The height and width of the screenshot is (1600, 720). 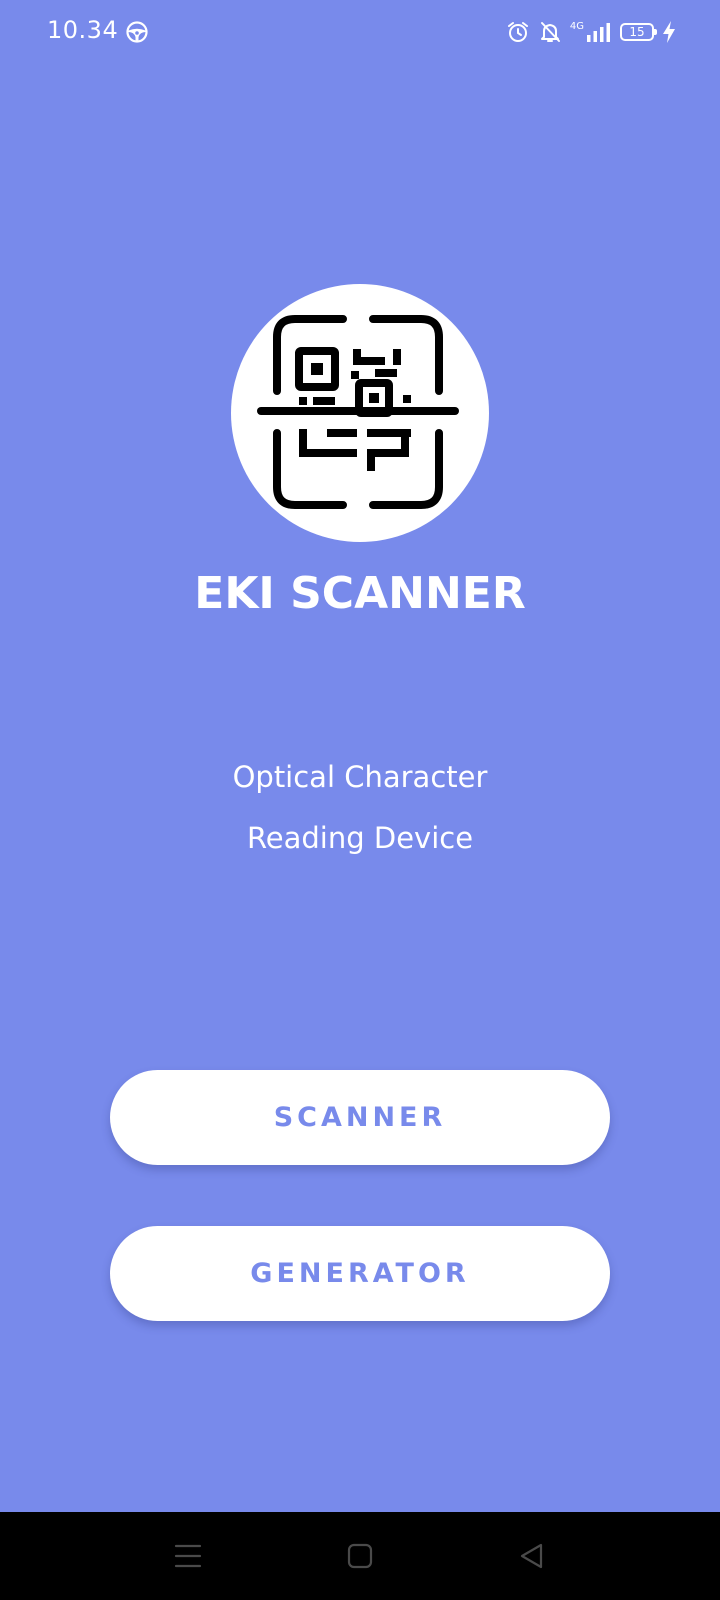 I want to click on generator-button-label: GENERATOR, so click(x=360, y=1273).